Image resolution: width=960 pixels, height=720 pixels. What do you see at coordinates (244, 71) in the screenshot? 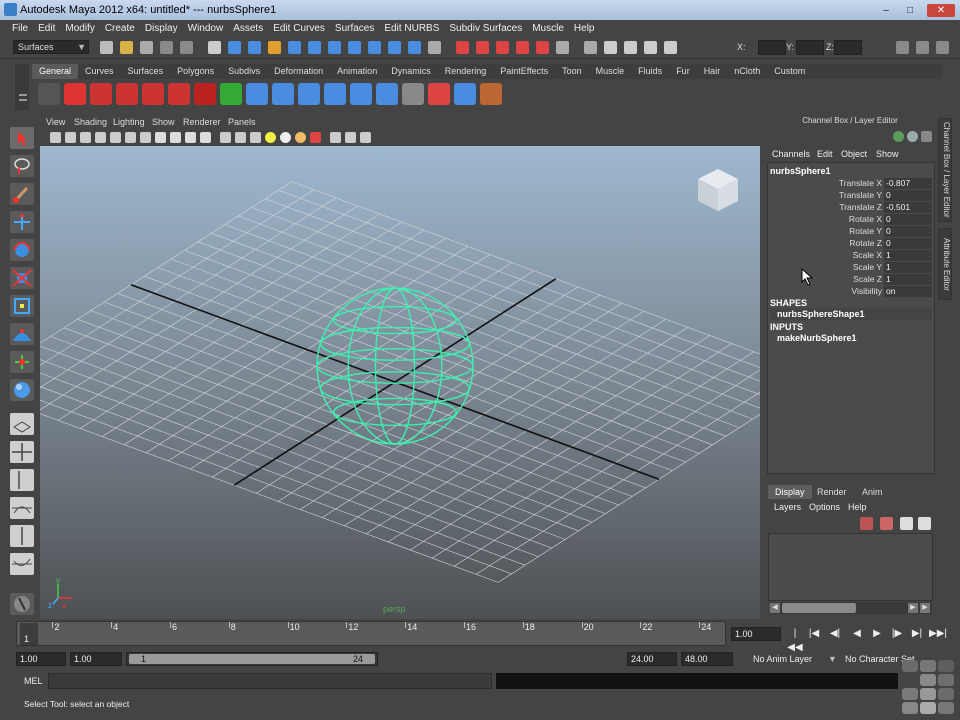
I see `shelf-tab-subdivs: Subdivs` at bounding box center [244, 71].